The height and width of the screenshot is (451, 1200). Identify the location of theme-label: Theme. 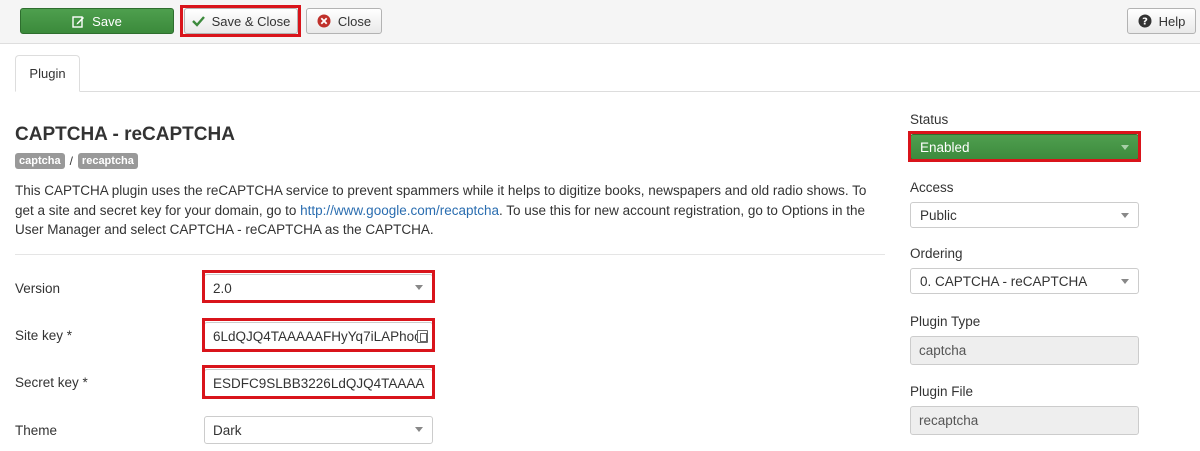
(36, 430).